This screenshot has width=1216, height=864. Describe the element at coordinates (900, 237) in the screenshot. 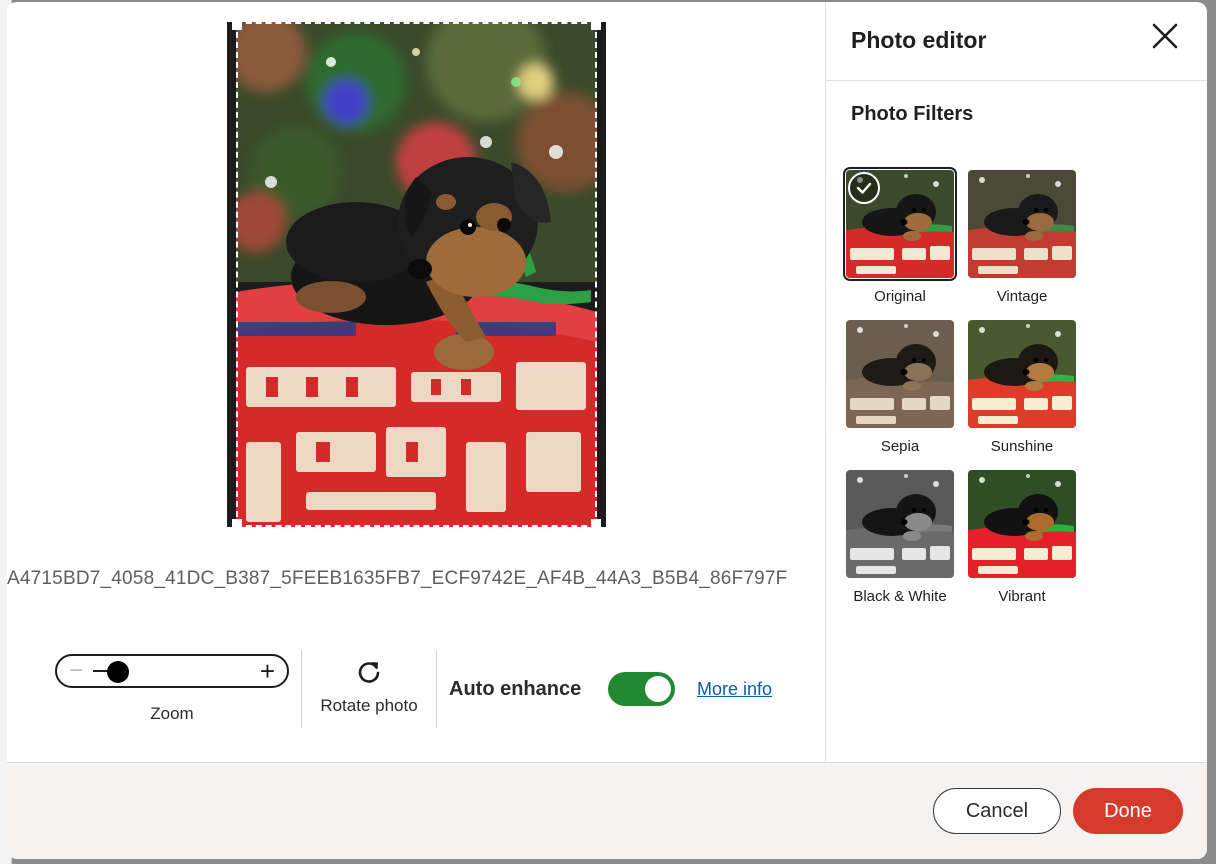

I see `filter-original: Original` at that location.